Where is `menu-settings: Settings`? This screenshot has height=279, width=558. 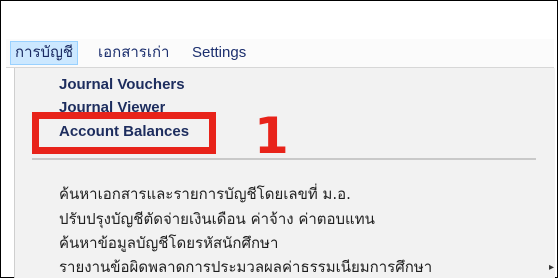 menu-settings: Settings is located at coordinates (219, 53).